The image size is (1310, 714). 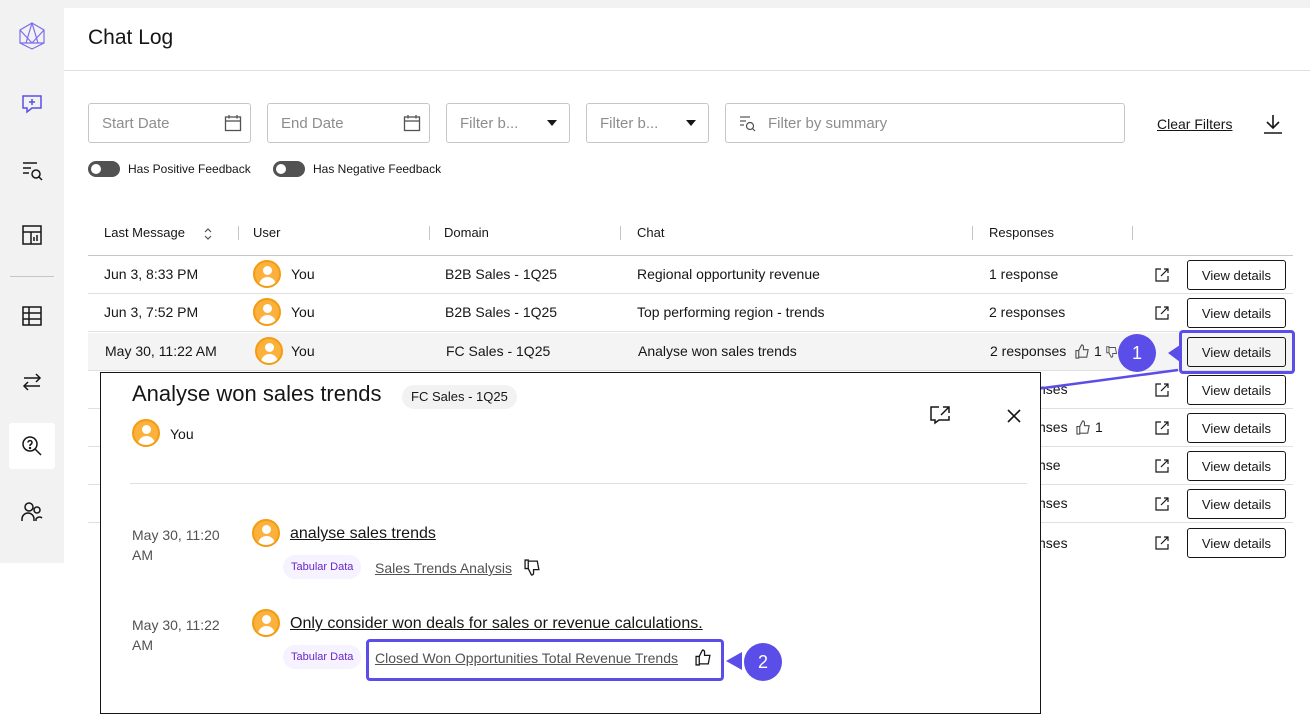 I want to click on message-time: May 30, 11:20 AM, so click(x=176, y=545).